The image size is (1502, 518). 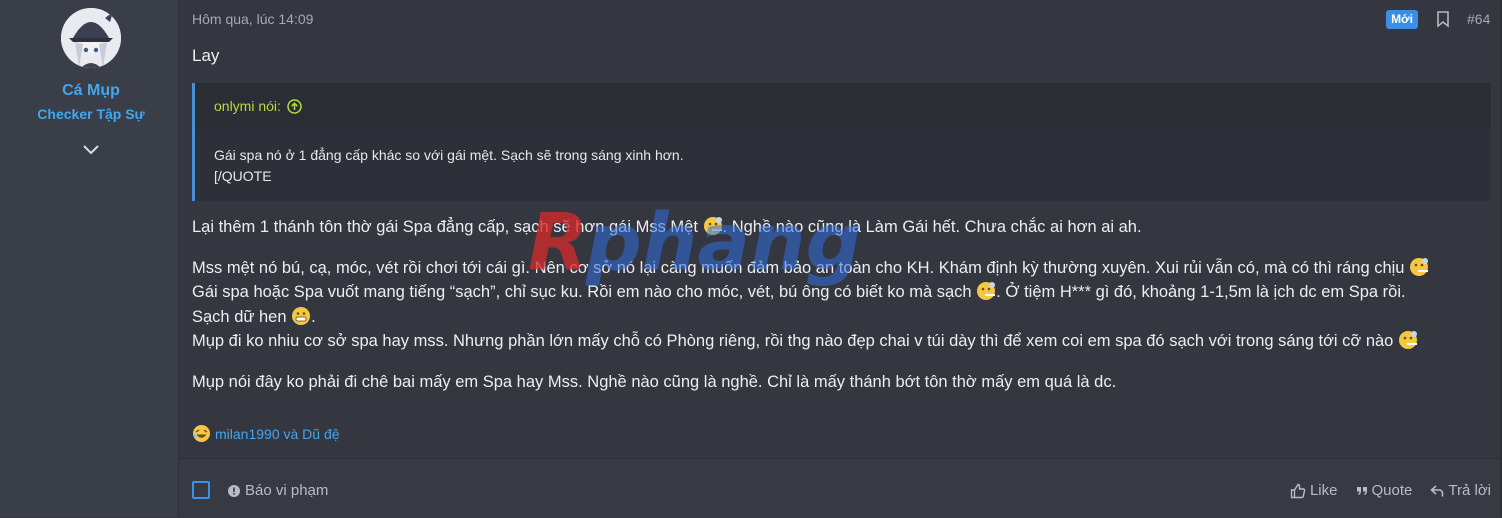 What do you see at coordinates (842, 317) in the screenshot?
I see `paragraph: Sạch dữ hen .` at bounding box center [842, 317].